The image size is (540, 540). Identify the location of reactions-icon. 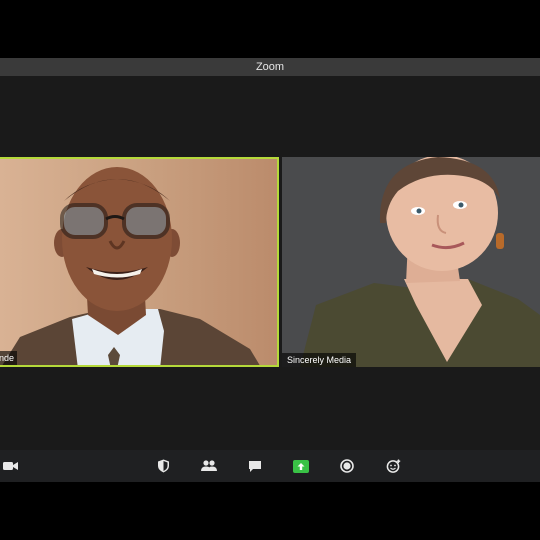
(393, 466).